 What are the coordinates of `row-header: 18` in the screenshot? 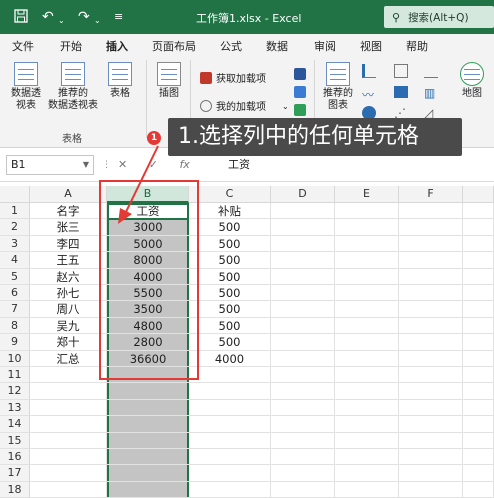 It's located at (15, 489).